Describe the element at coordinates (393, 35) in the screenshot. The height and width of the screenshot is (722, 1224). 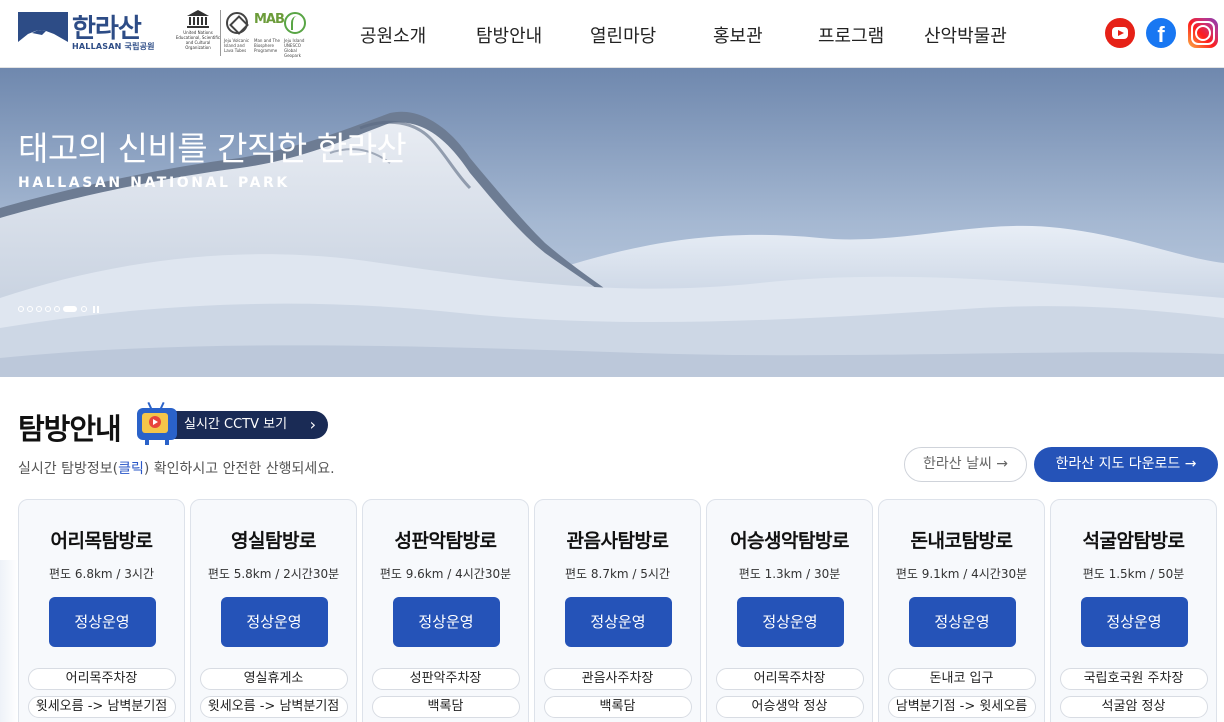
I see `nav-park-intro: 공원소개` at that location.